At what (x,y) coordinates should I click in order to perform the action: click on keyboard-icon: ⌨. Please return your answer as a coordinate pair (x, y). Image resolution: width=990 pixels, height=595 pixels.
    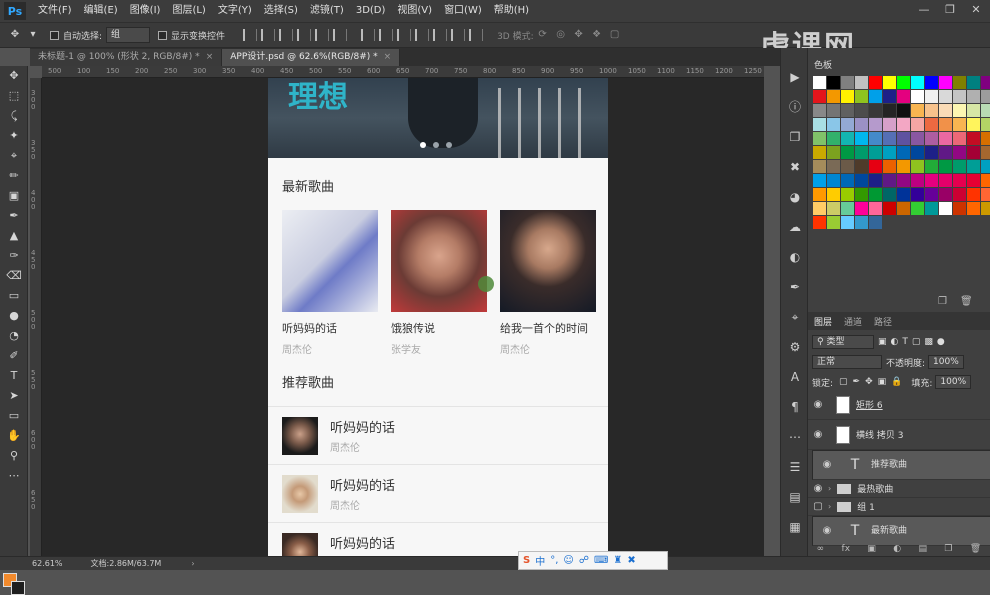
    Looking at the image, I should click on (601, 560).